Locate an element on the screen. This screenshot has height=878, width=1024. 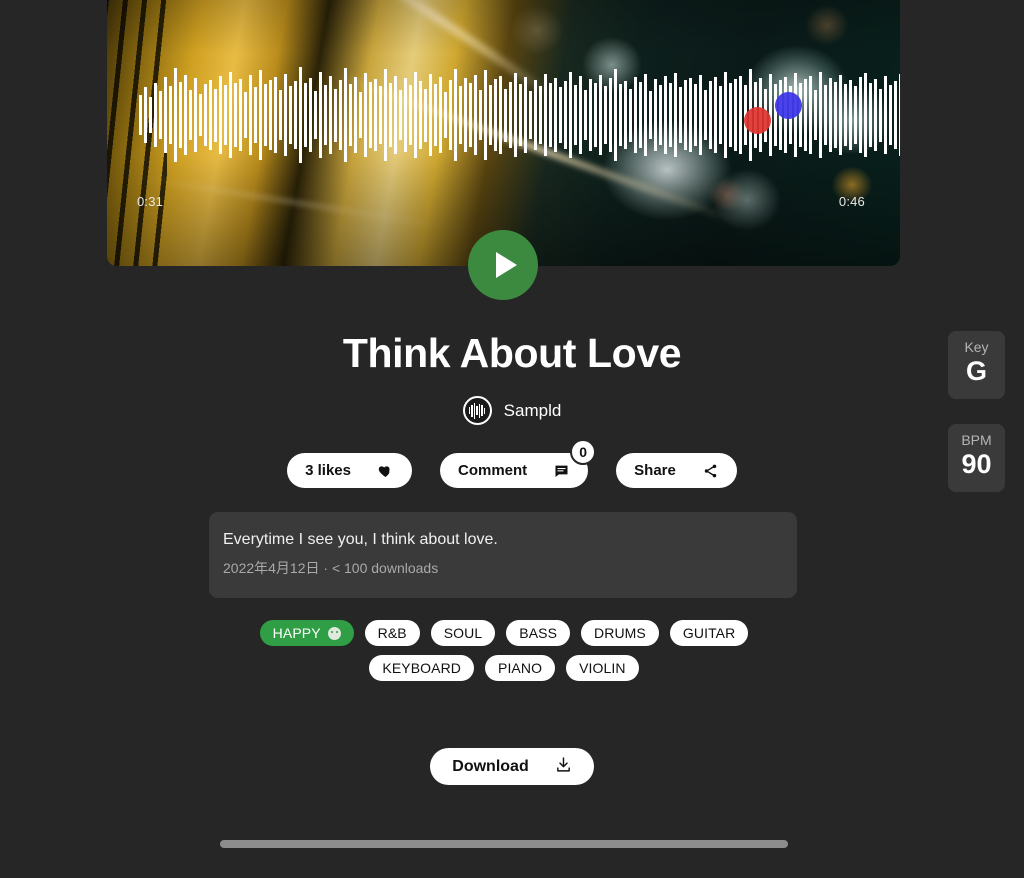
bpm-card: BPM 90 is located at coordinates (976, 458).